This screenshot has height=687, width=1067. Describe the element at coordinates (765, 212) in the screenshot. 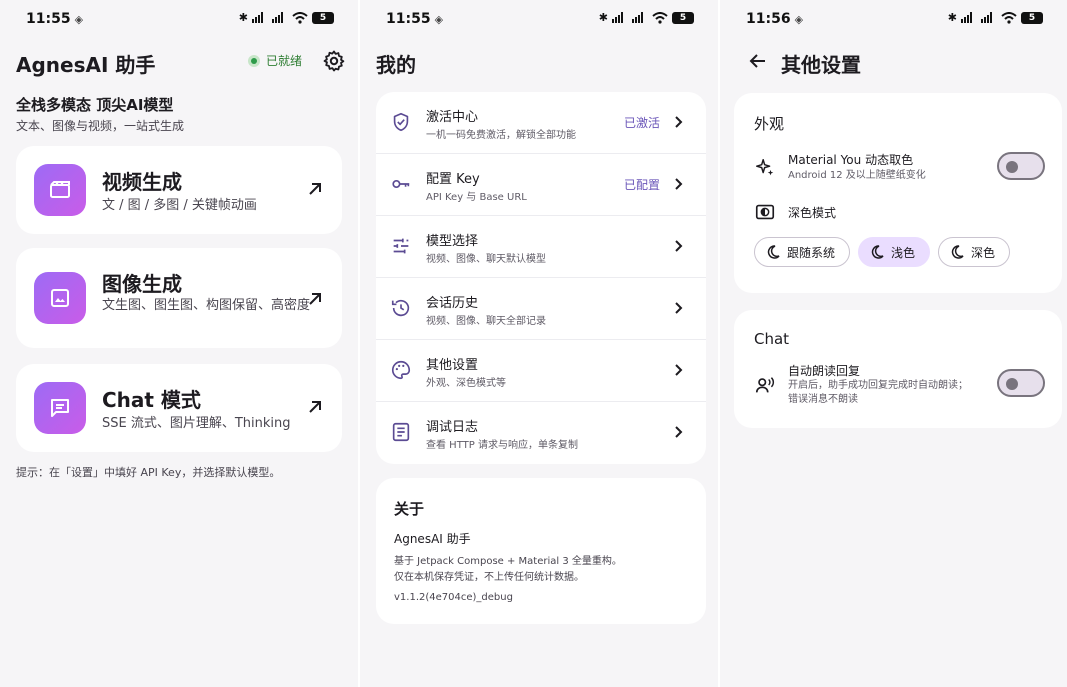

I see `dark-mode-icon` at that location.